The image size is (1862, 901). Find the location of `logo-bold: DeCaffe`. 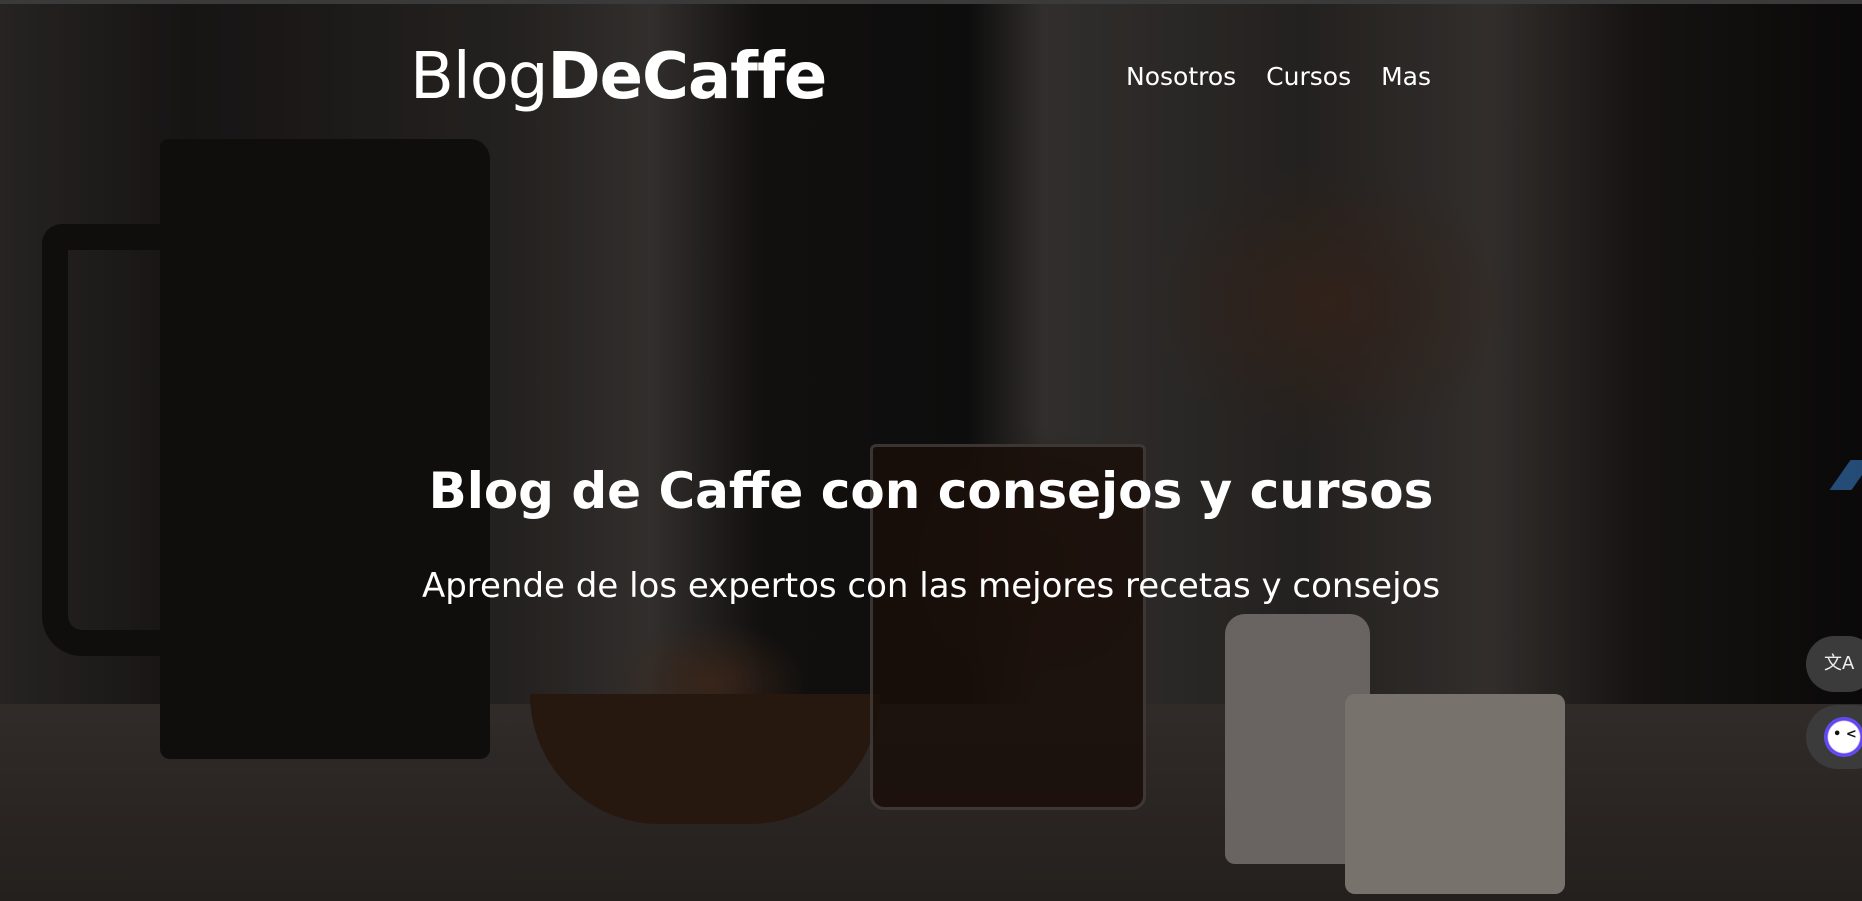

logo-bold: DeCaffe is located at coordinates (687, 77).